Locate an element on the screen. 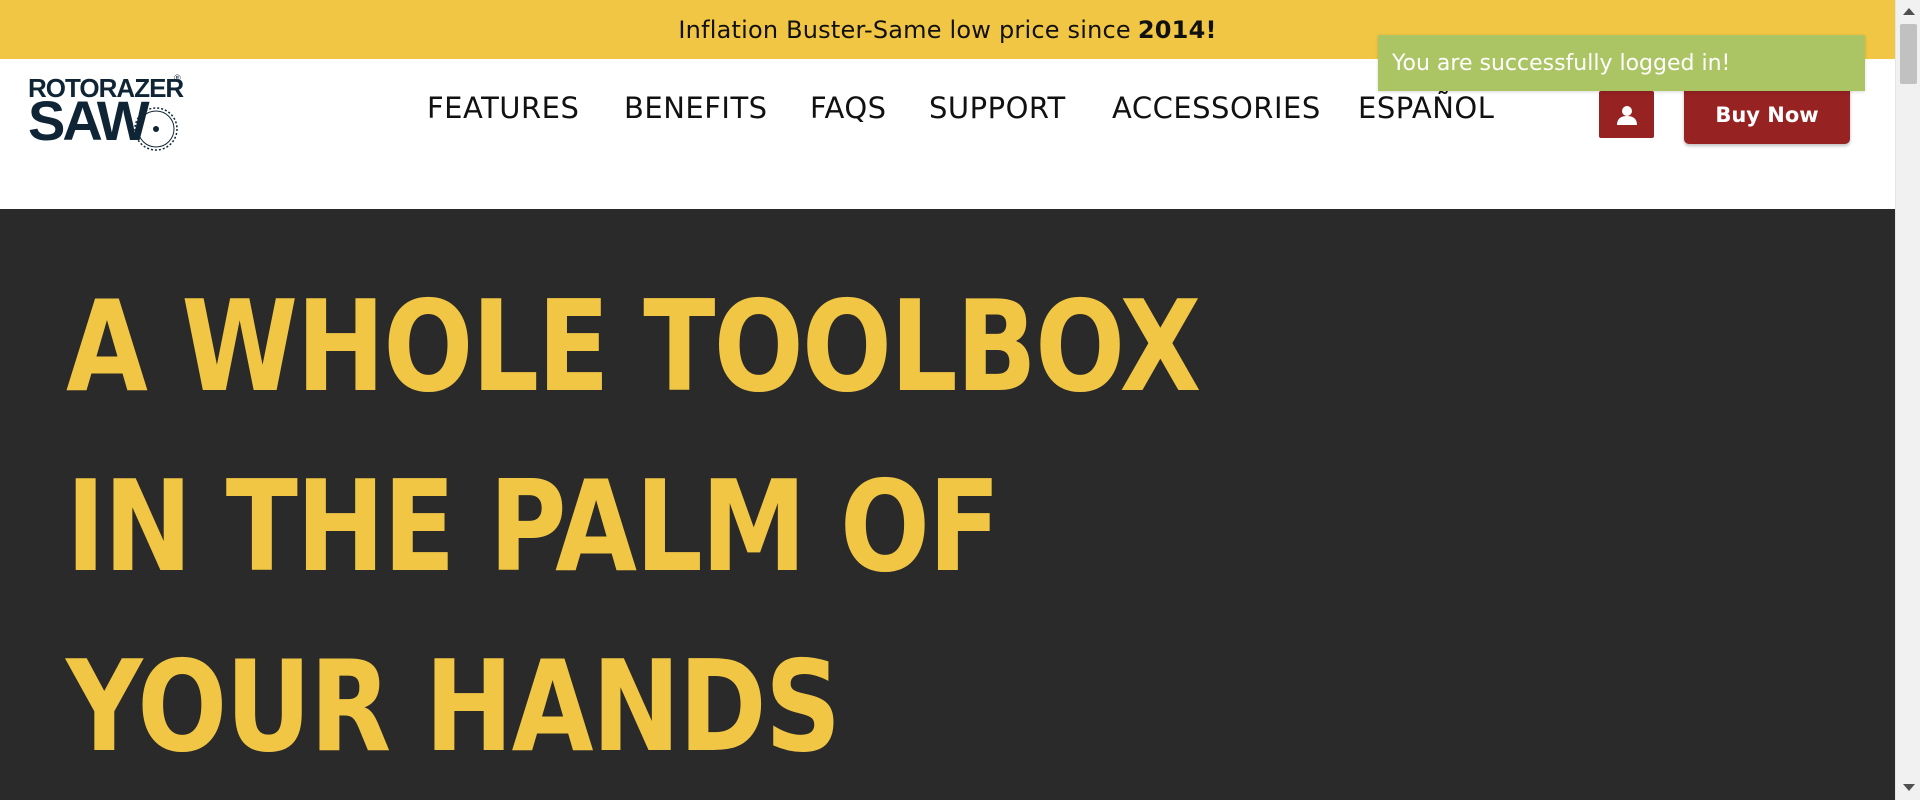  promo-text: Inflation Buster-Same low price since is located at coordinates (904, 29).